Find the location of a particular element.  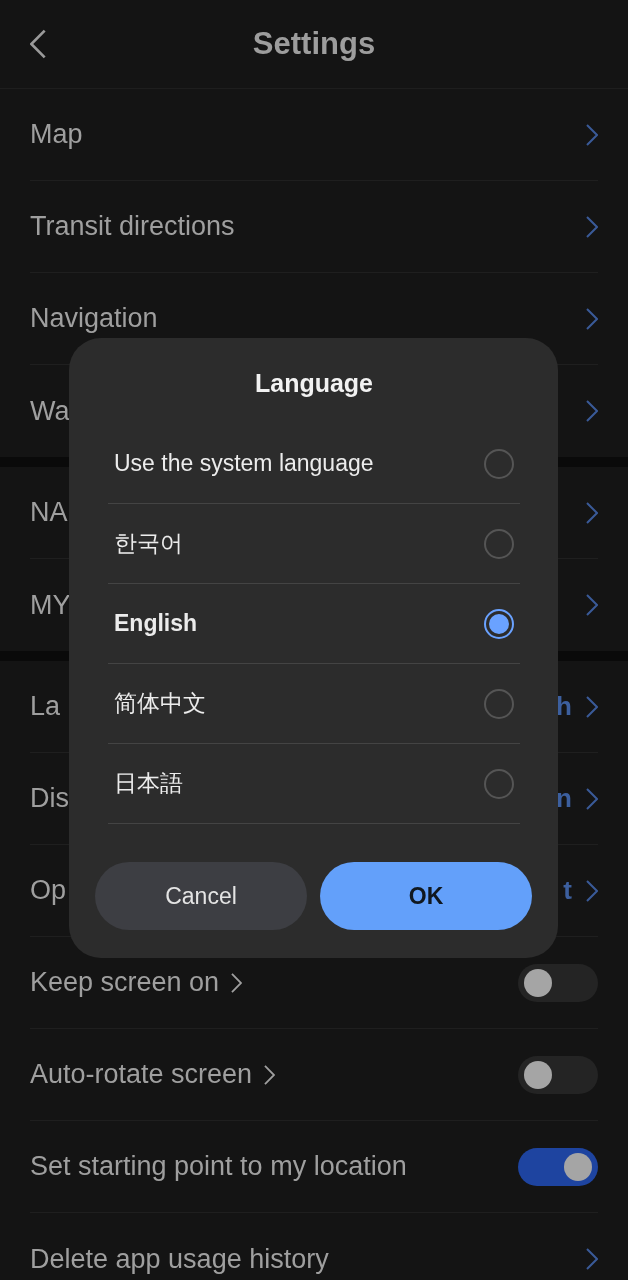

option-label: 简体中文 is located at coordinates (160, 703).